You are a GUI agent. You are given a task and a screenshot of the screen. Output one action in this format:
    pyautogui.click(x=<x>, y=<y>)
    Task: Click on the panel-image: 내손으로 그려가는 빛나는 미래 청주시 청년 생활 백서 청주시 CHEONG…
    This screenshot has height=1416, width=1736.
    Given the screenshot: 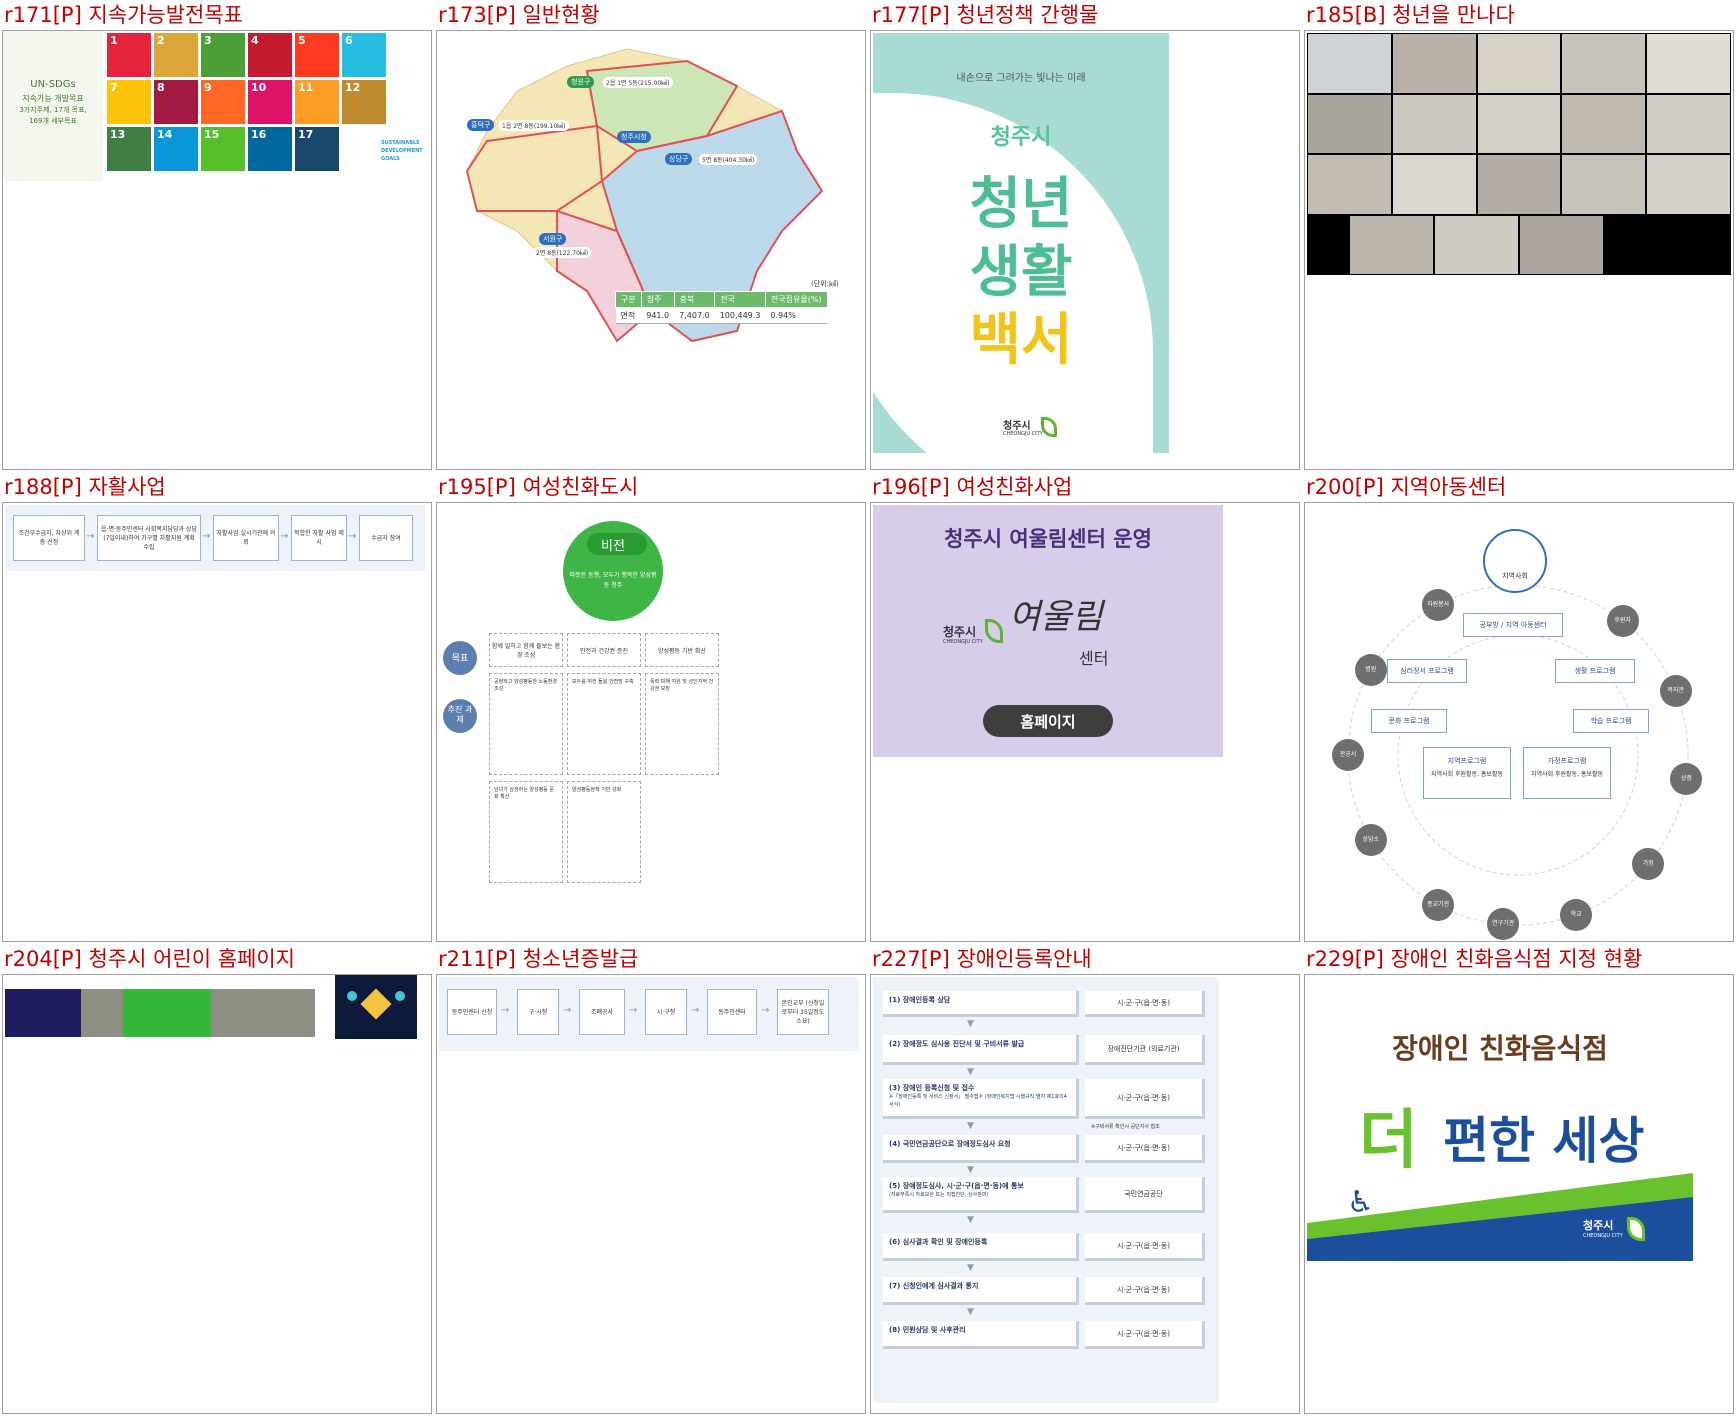 What is the action you would take?
    pyautogui.click(x=1085, y=250)
    